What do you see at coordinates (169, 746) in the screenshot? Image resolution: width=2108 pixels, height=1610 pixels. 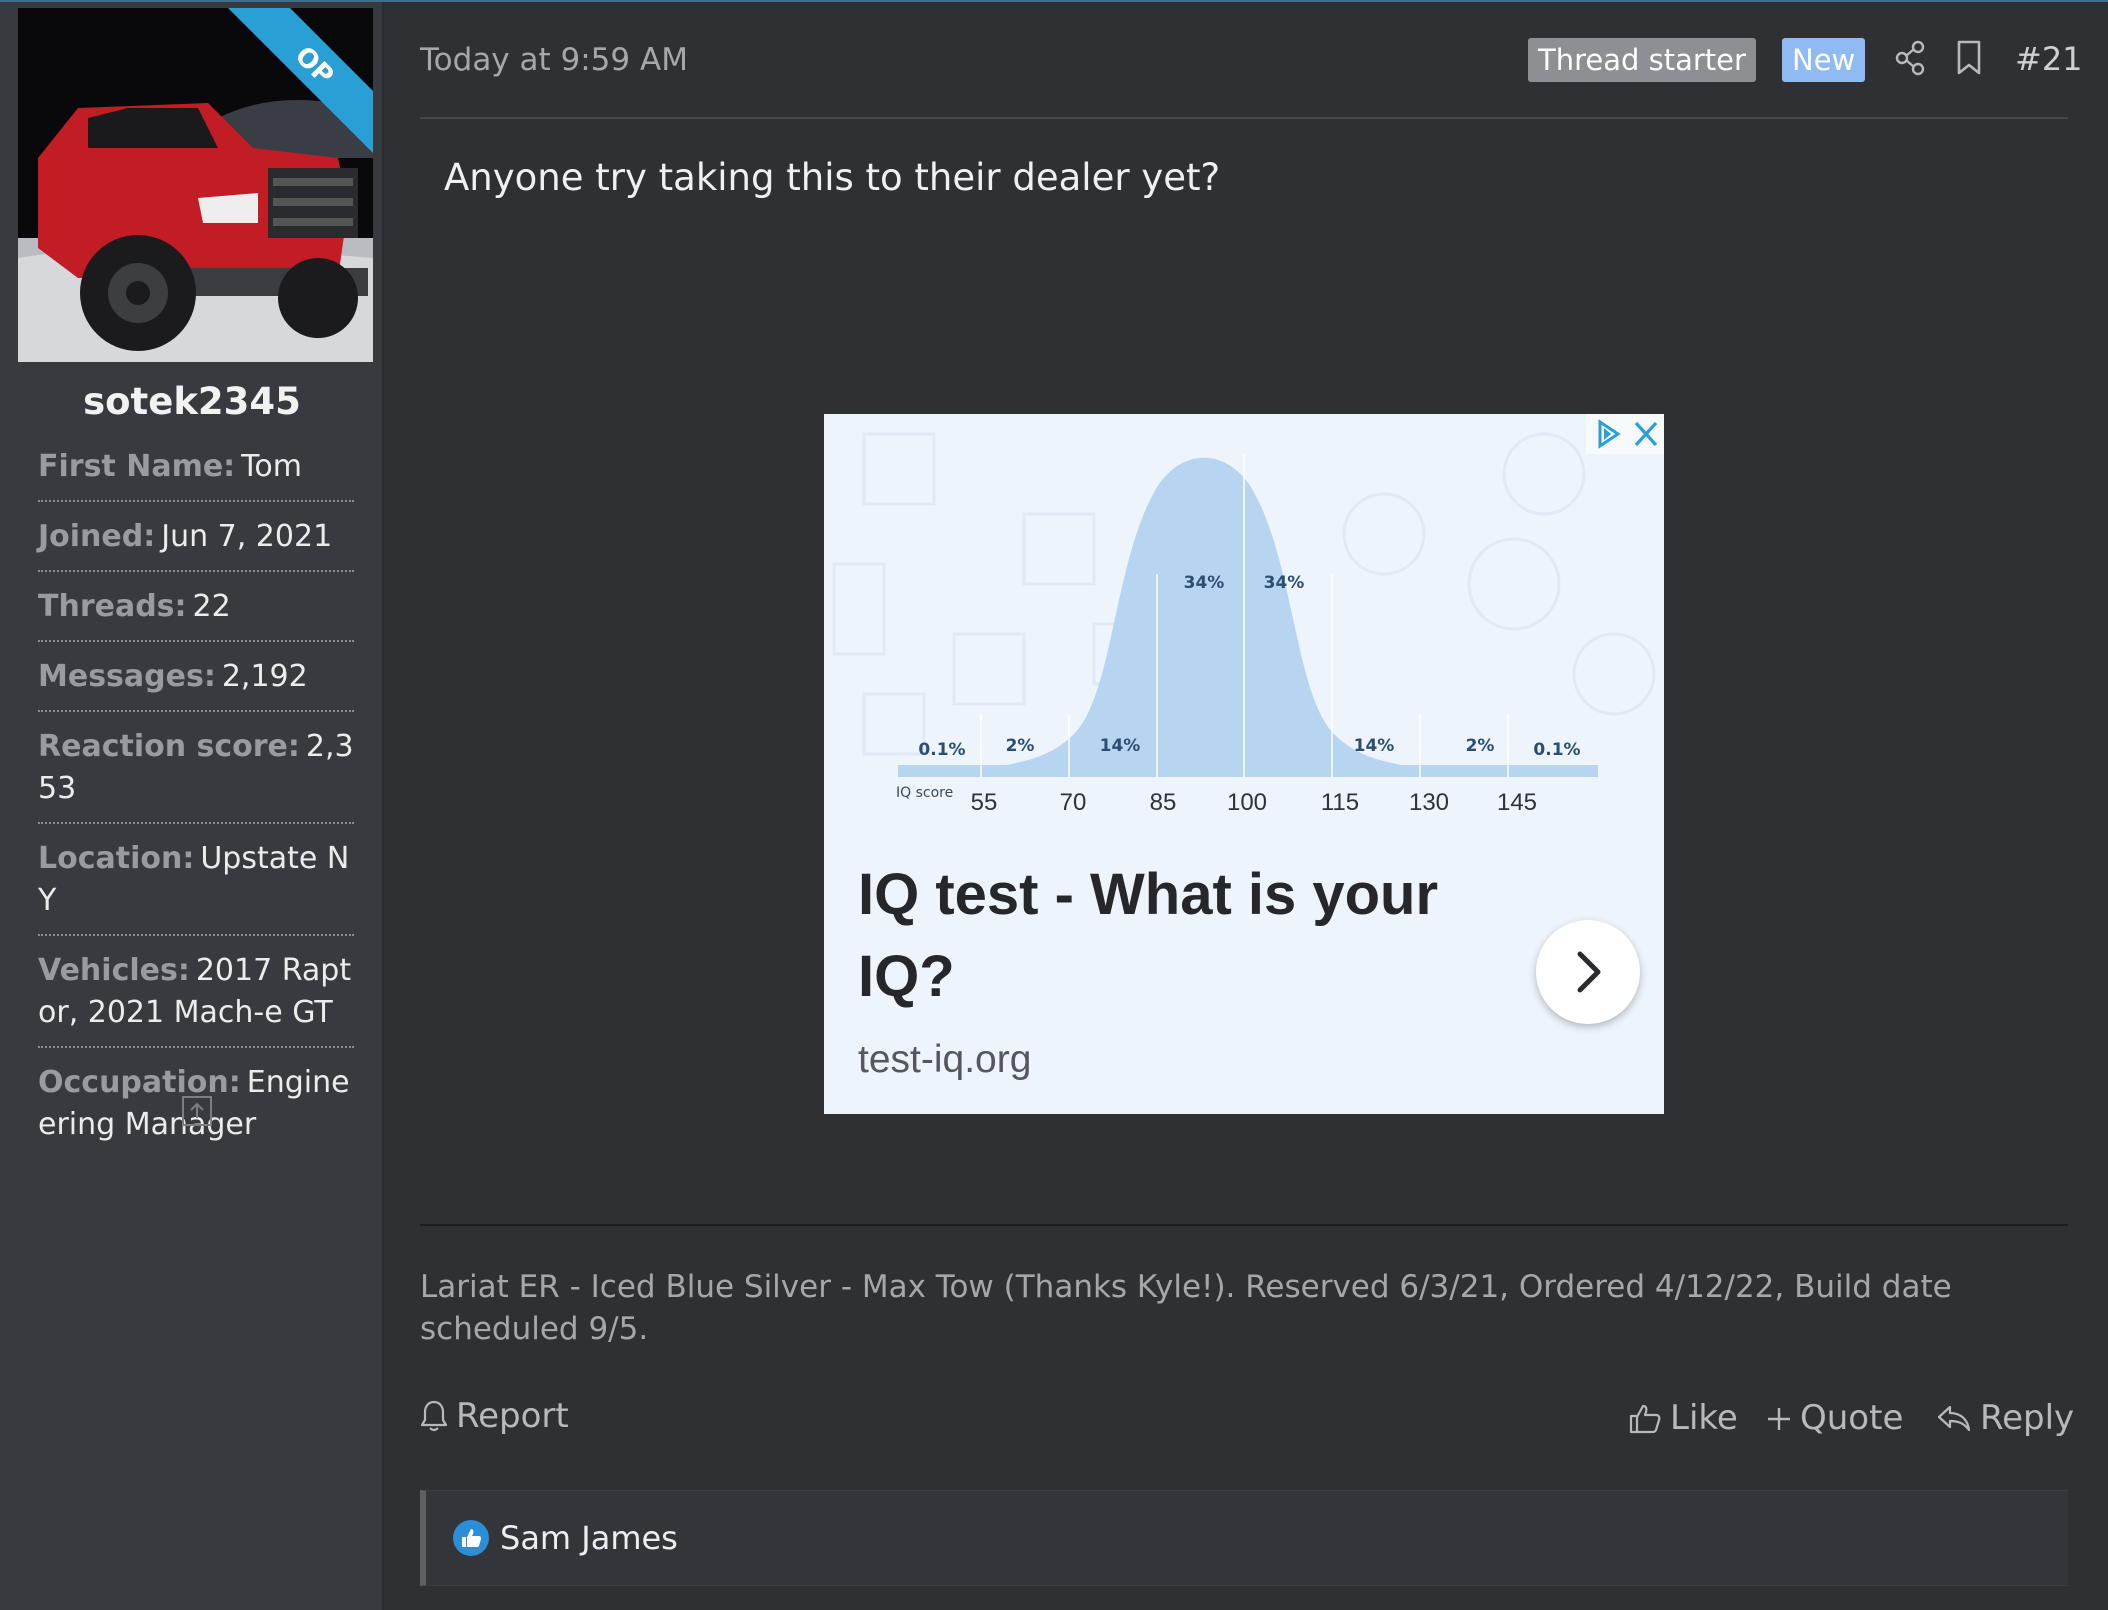 I see `info-label: Reaction score:` at bounding box center [169, 746].